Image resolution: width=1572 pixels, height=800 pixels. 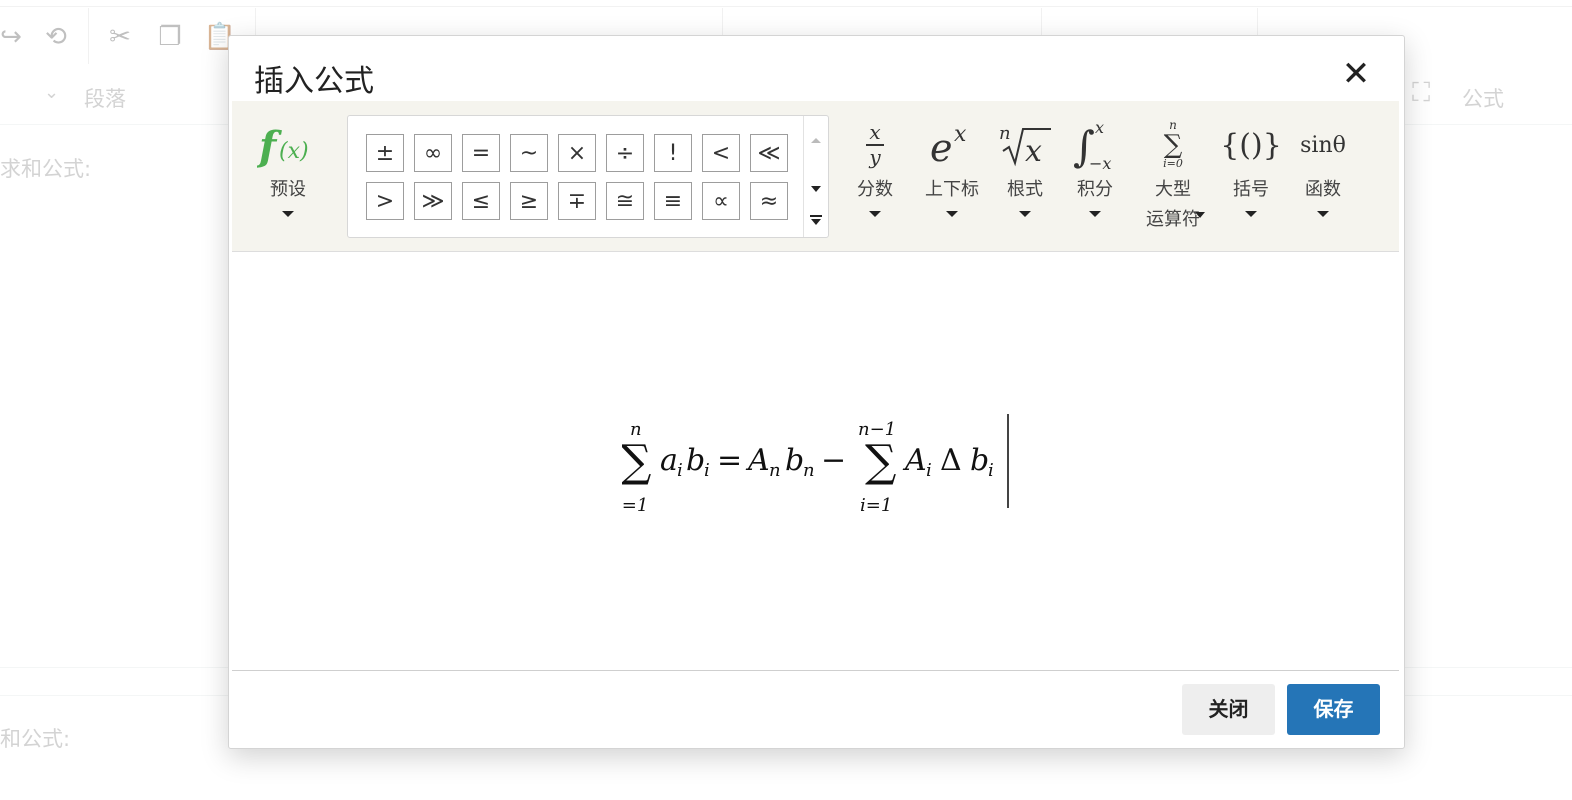 What do you see at coordinates (314, 81) in the screenshot?
I see `dialog-title: 插入公式` at bounding box center [314, 81].